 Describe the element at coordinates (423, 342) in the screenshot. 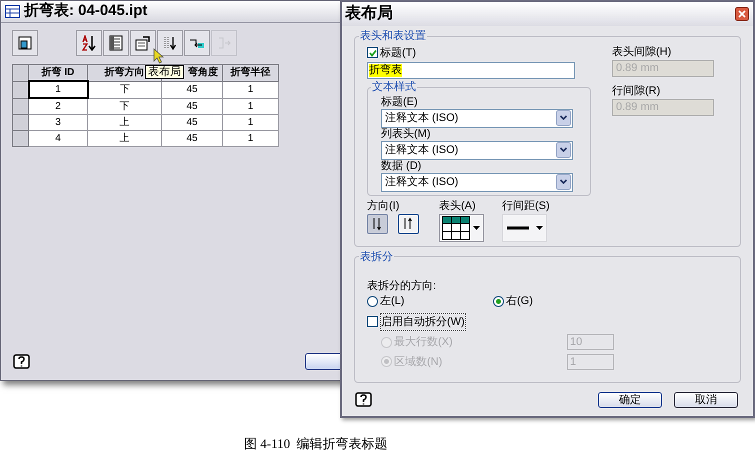

I see `radio-label: 最大行数(X)` at that location.